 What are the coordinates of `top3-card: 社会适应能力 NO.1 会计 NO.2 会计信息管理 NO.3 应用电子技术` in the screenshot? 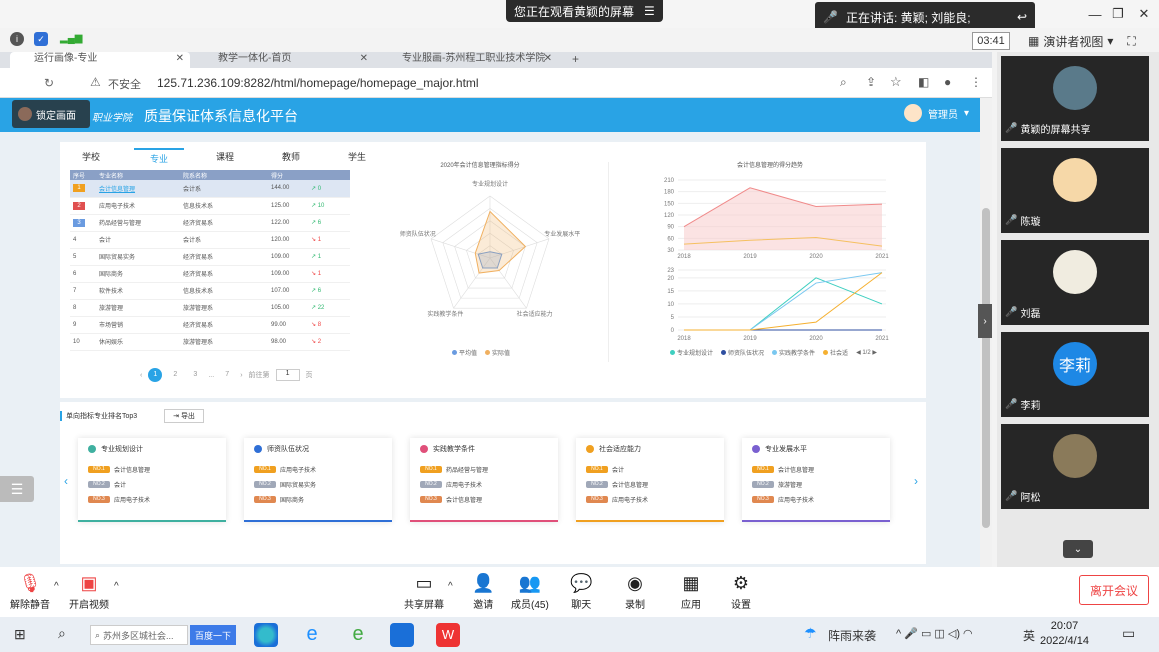 It's located at (650, 480).